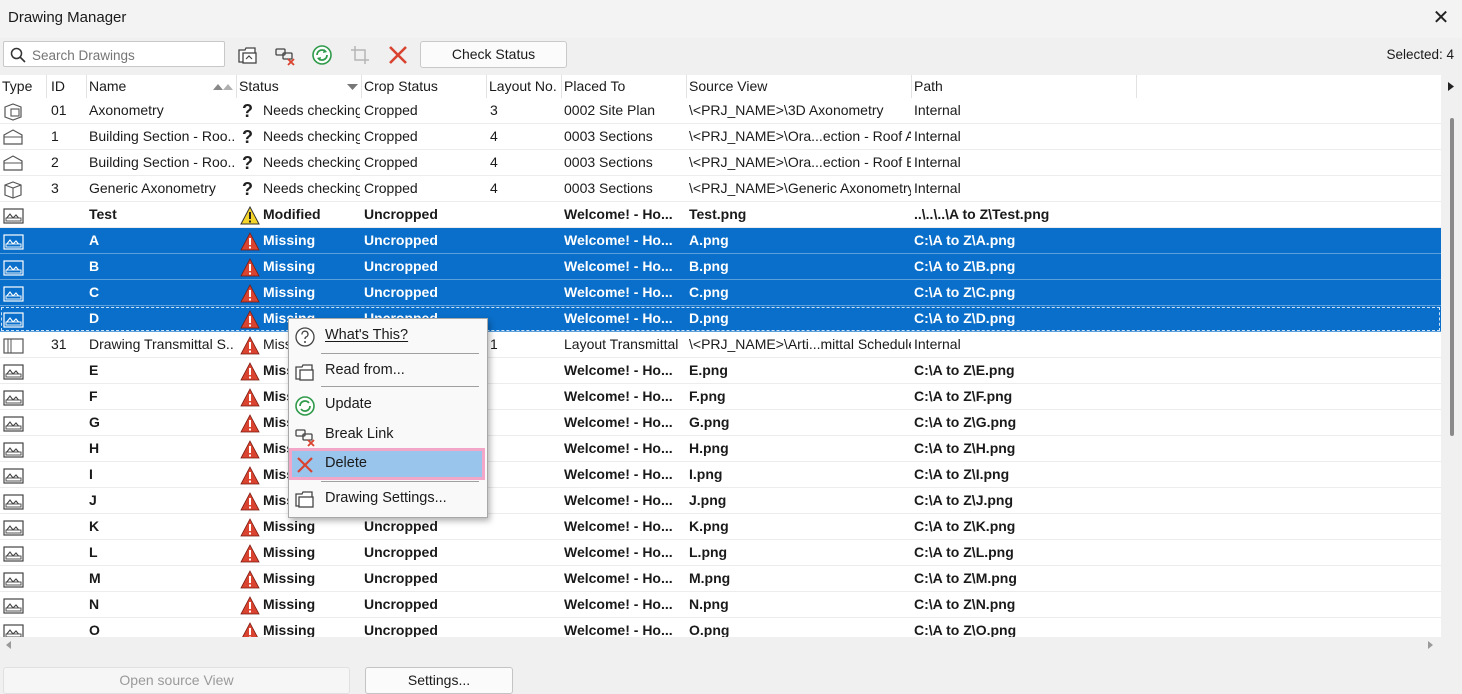 Image resolution: width=1462 pixels, height=694 pixels. Describe the element at coordinates (965, 292) in the screenshot. I see `cell-path: C:\A to Z\C.png` at that location.